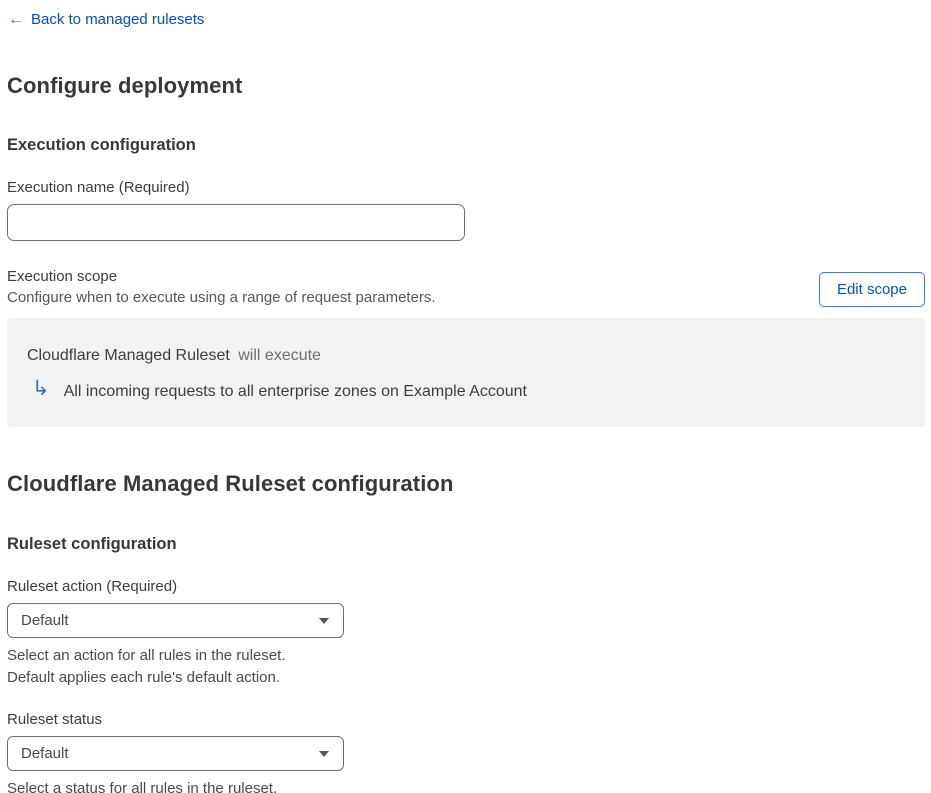 The image size is (931, 793). Describe the element at coordinates (45, 753) in the screenshot. I see `ruleset-status-selected-value: Default` at that location.